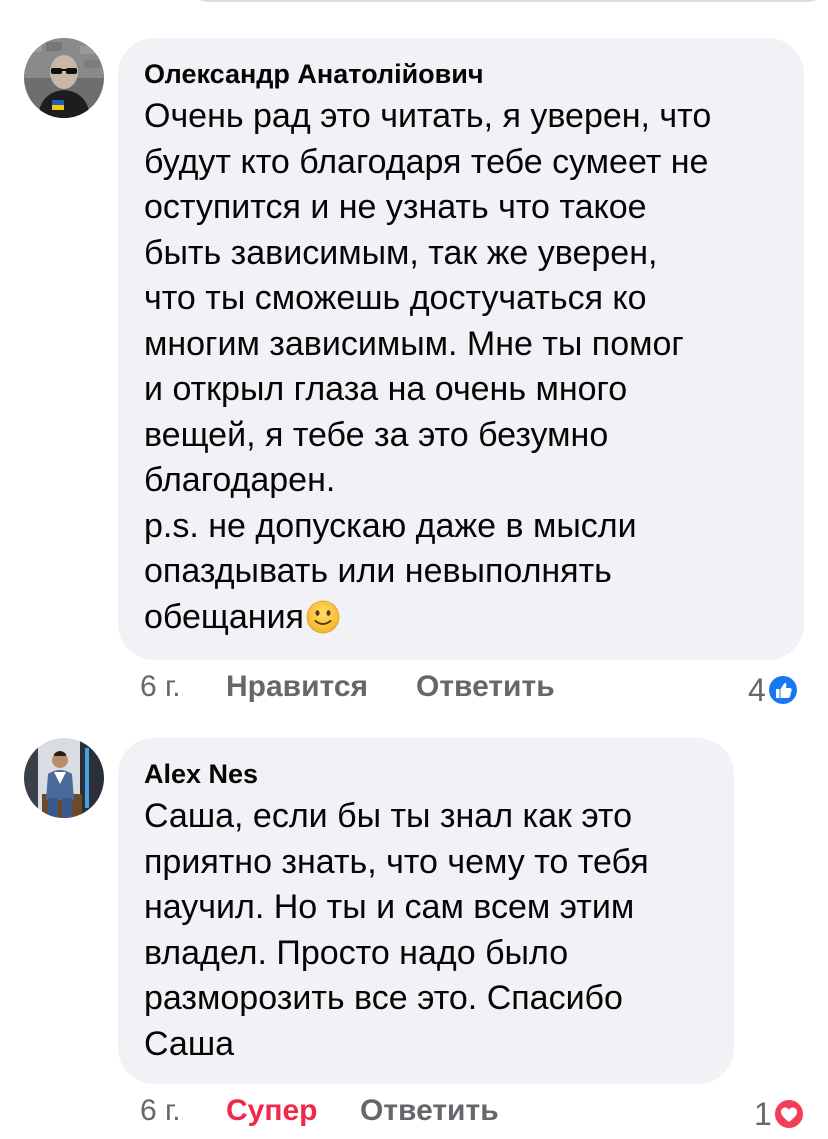  I want to click on comment-author: Олександр Анатолійович, so click(461, 74).